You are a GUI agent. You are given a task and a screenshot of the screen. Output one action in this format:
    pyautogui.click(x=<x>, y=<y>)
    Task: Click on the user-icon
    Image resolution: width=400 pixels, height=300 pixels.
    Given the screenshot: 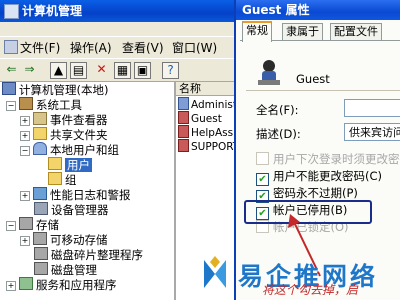 What is the action you would take?
    pyautogui.click(x=183, y=103)
    